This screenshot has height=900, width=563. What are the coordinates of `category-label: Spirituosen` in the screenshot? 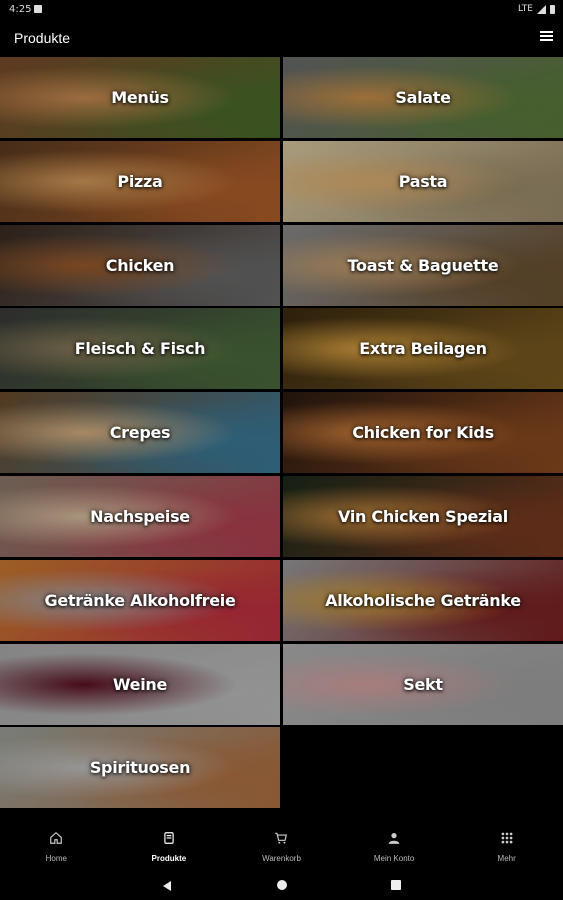 It's located at (140, 767).